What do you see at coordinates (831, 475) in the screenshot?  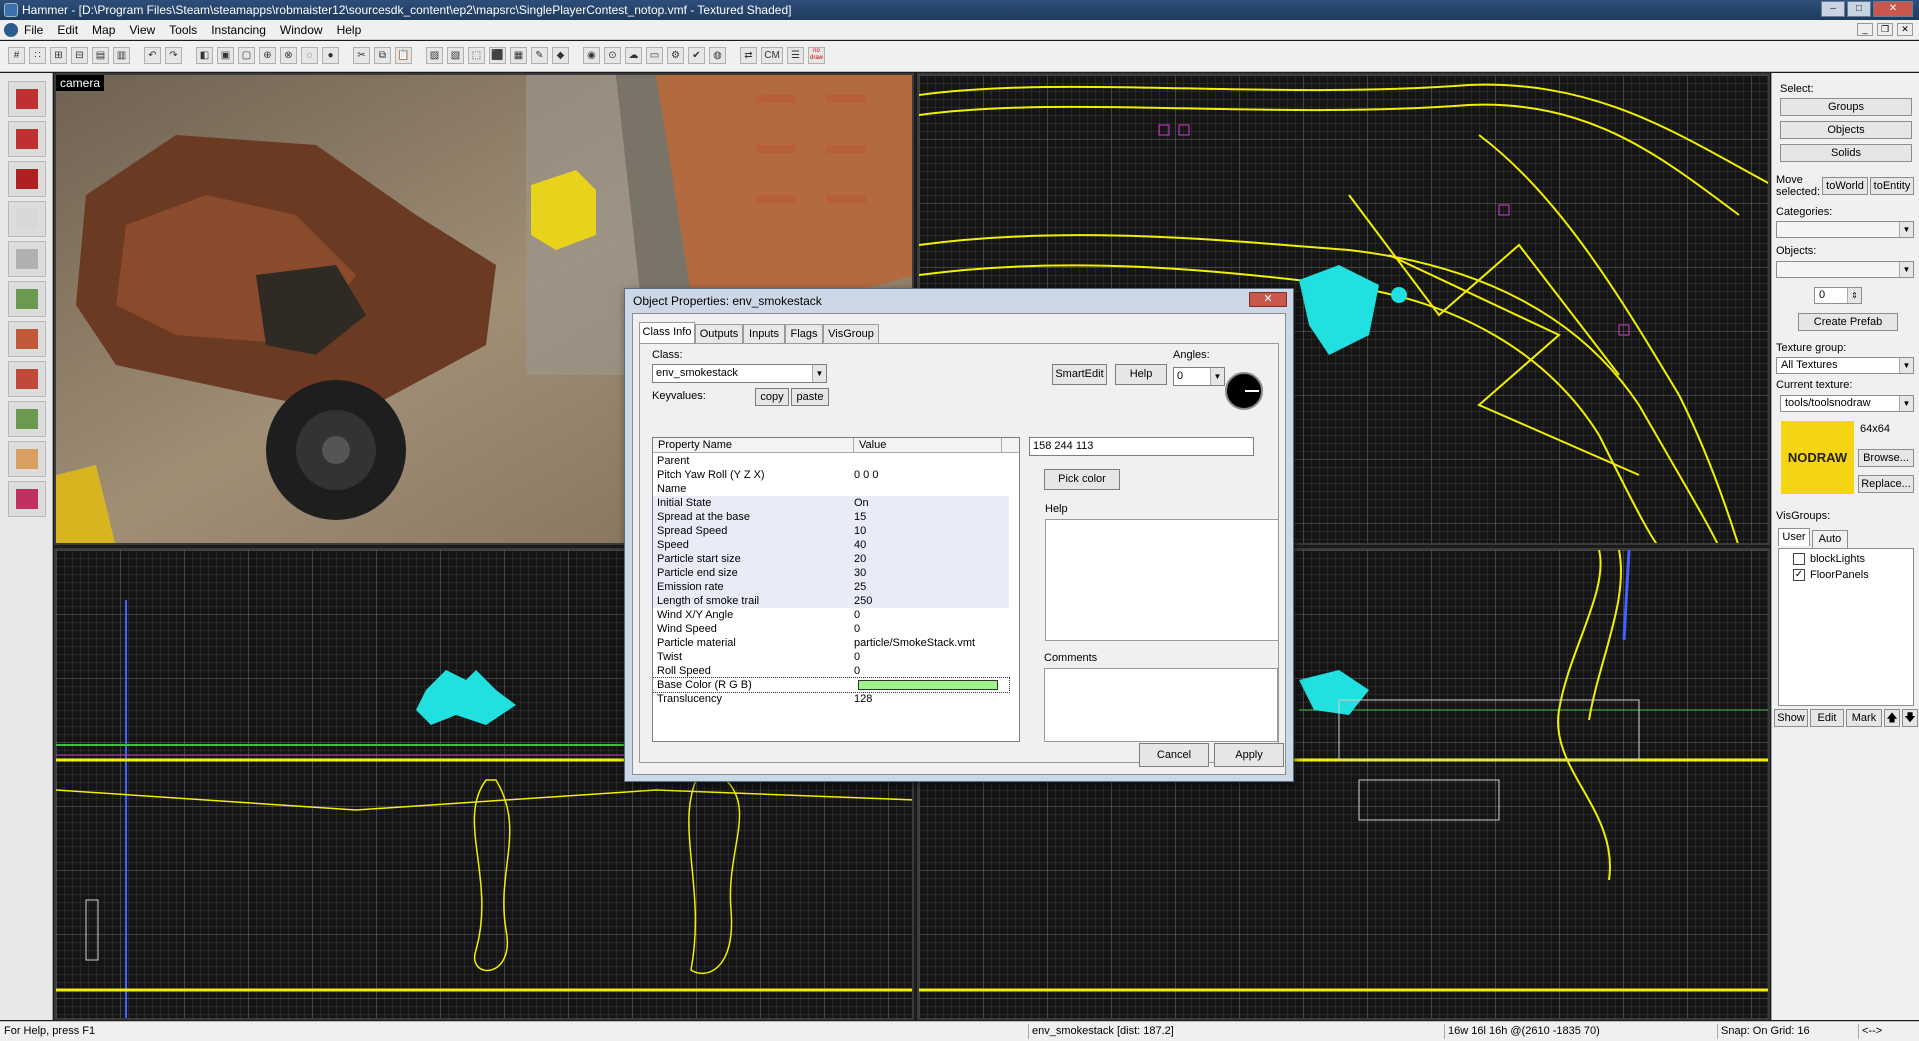 I see `keyvalue-row: Pitch Yaw Roll (Y Z X) 0 0 0` at bounding box center [831, 475].